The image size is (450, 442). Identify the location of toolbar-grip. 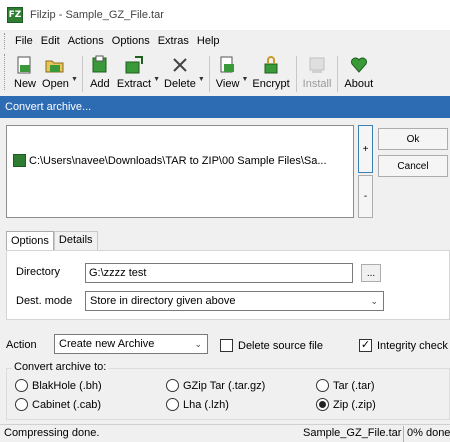
(5, 72).